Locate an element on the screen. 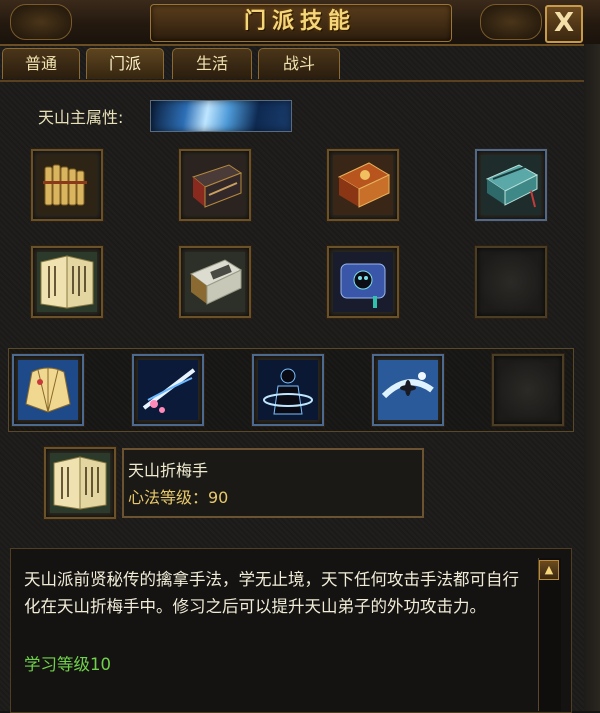 The height and width of the screenshot is (713, 600). bamboo-scroll-icon is located at coordinates (67, 185).